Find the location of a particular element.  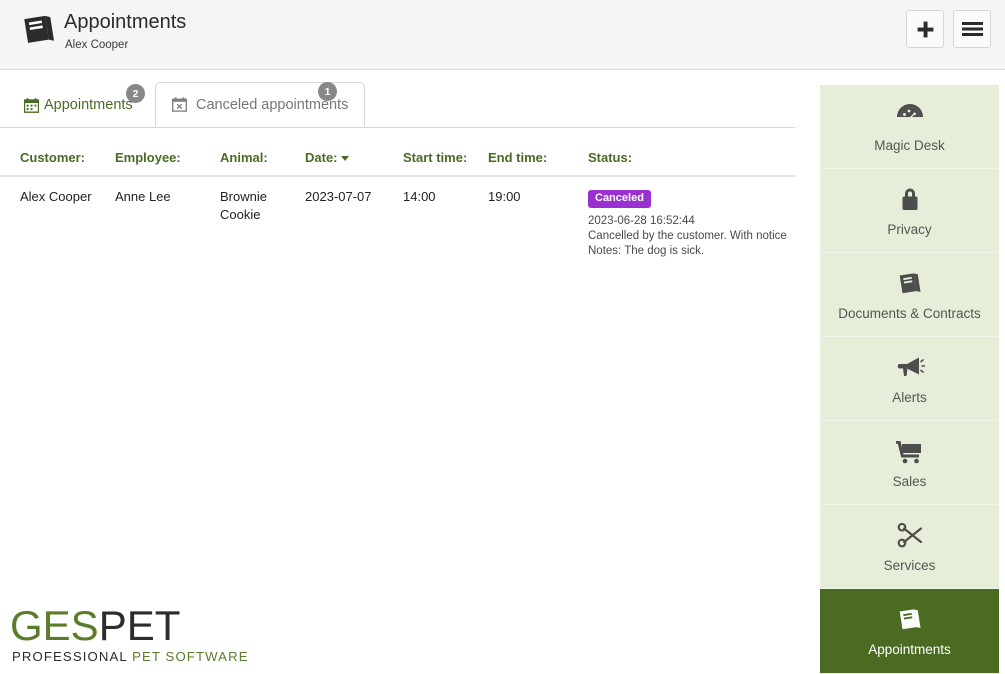

logo-pet: PET is located at coordinates (139, 625).